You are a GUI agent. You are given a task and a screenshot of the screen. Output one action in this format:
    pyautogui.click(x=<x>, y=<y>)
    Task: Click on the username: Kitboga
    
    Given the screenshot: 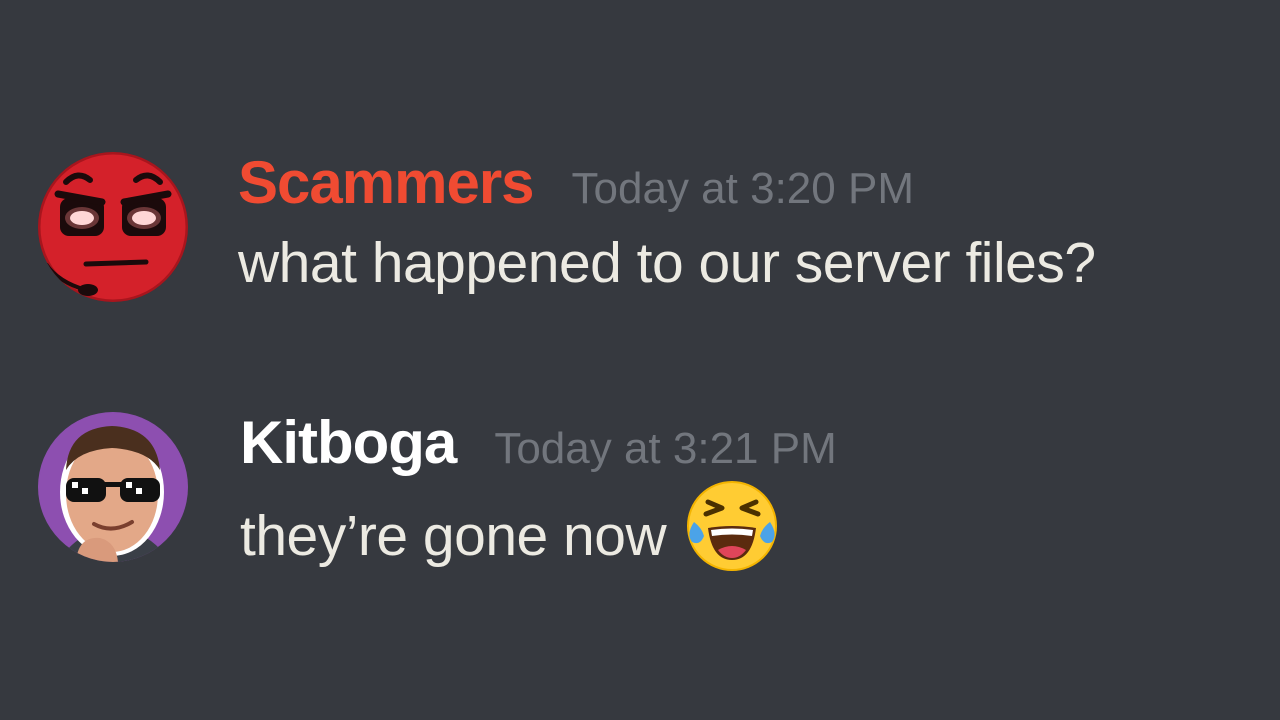 What is the action you would take?
    pyautogui.click(x=348, y=442)
    